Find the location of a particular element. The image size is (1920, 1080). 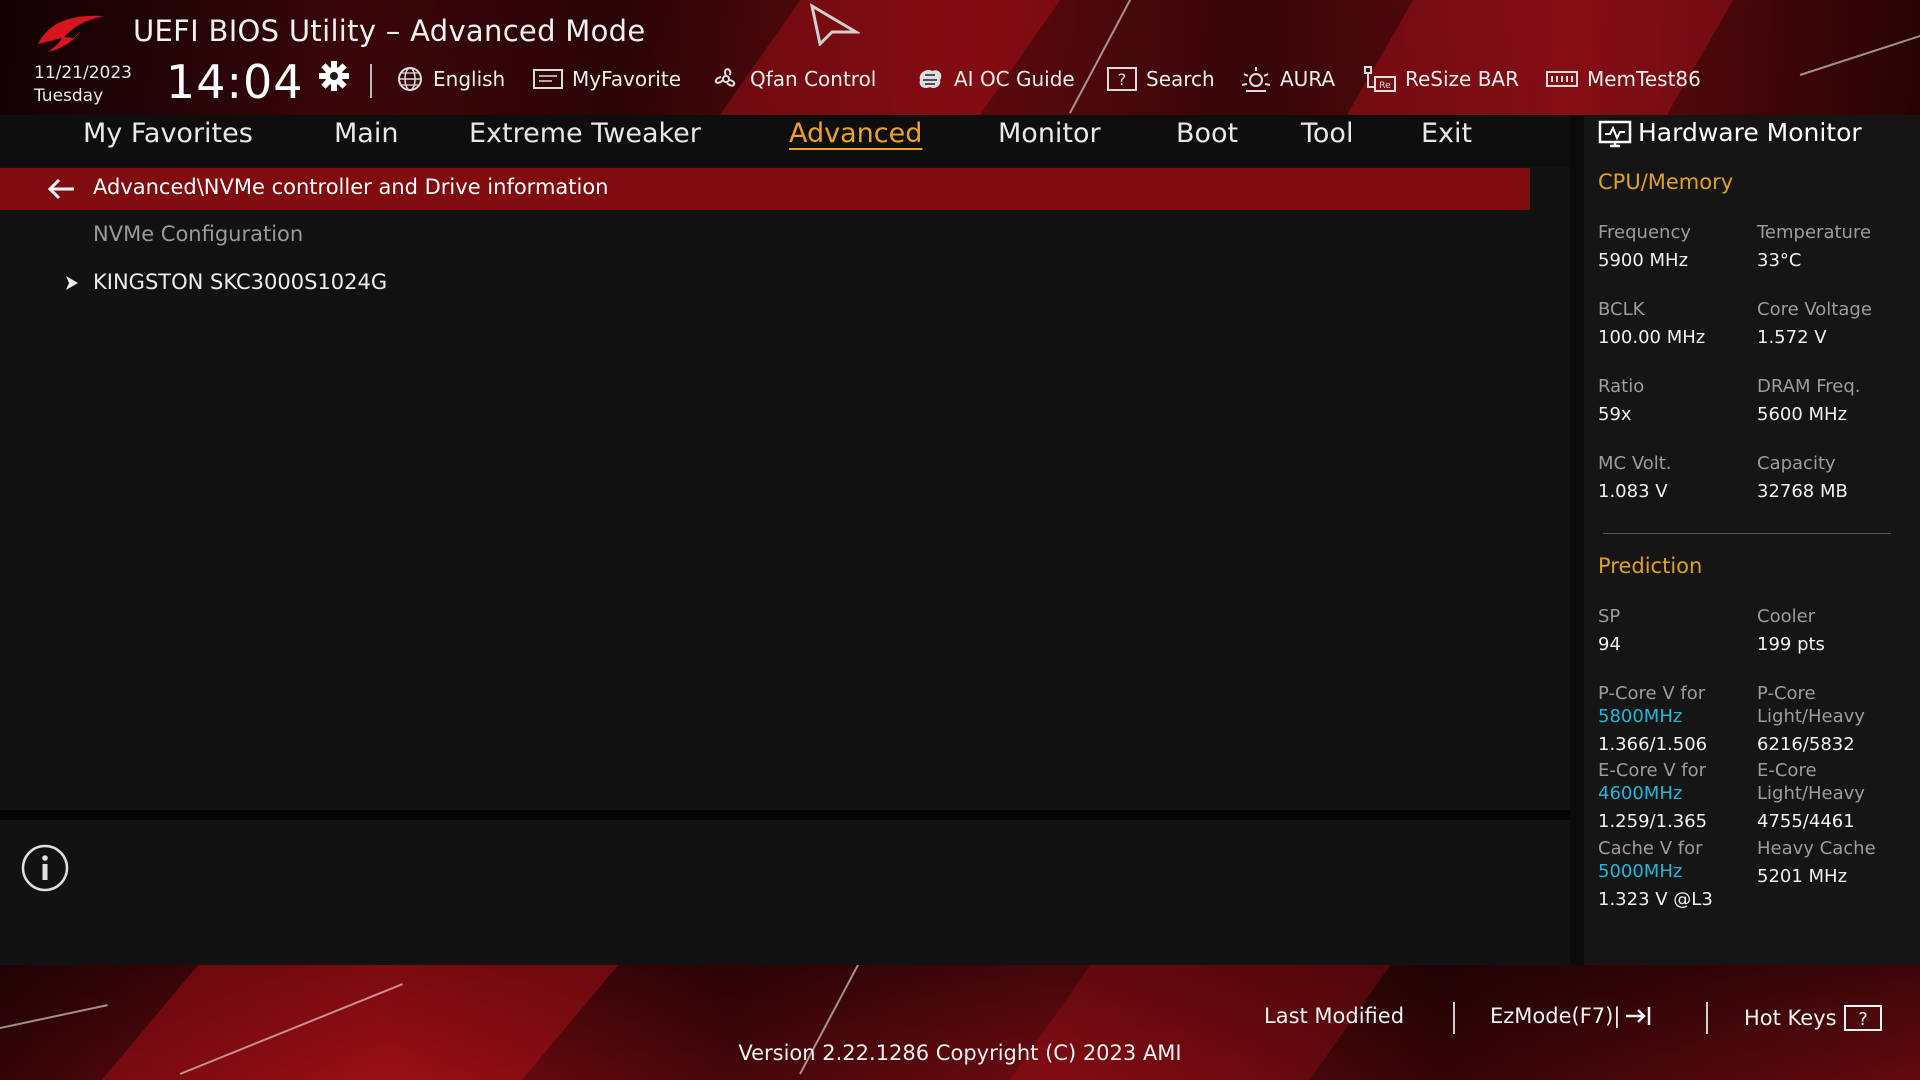

language-button: English is located at coordinates (450, 79).